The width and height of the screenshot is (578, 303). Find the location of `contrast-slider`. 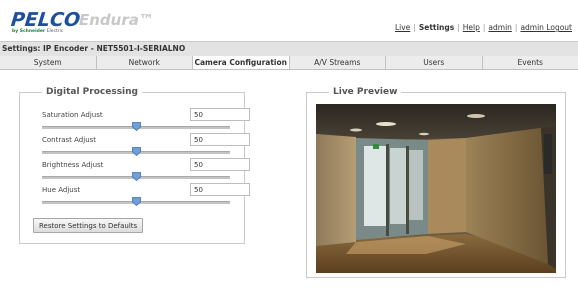

contrast-slider is located at coordinates (136, 151).